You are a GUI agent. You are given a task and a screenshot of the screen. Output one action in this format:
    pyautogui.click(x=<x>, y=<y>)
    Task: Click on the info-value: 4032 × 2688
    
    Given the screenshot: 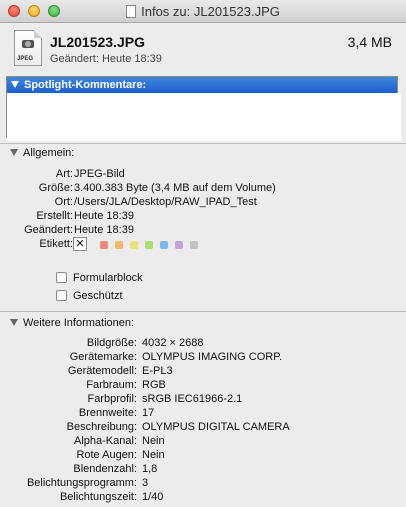 What is the action you would take?
    pyautogui.click(x=173, y=343)
    